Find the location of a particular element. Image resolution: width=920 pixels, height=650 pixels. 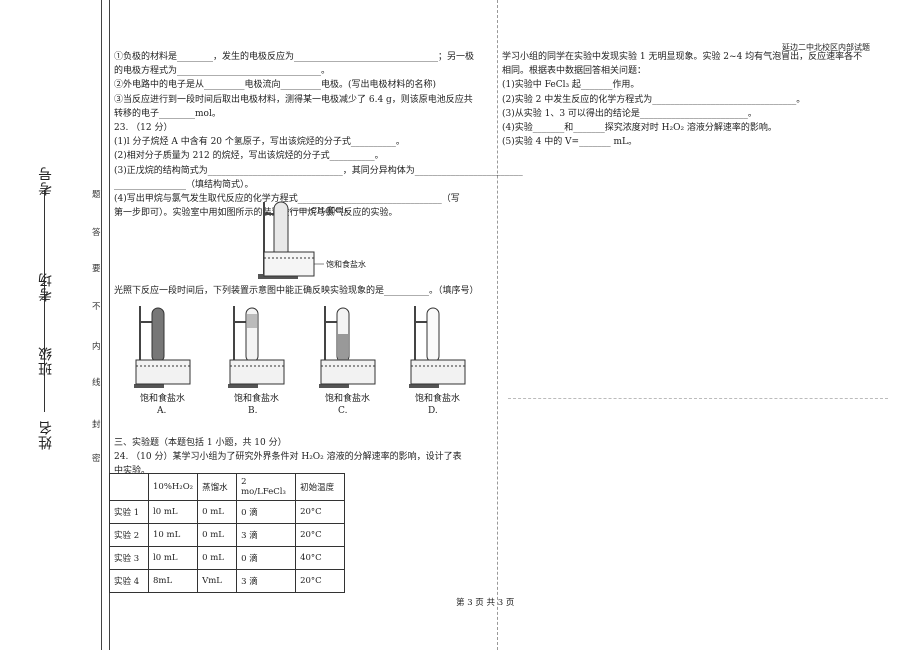

table-cell: 10 mL is located at coordinates (173, 535).